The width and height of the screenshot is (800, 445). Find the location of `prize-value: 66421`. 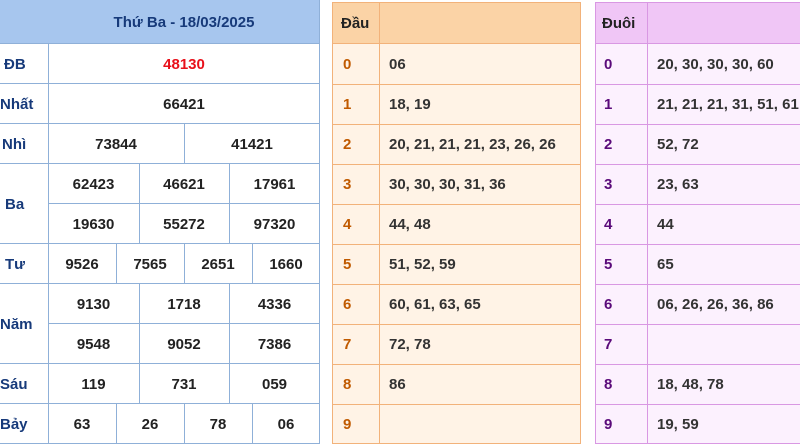

prize-value: 66421 is located at coordinates (184, 104).